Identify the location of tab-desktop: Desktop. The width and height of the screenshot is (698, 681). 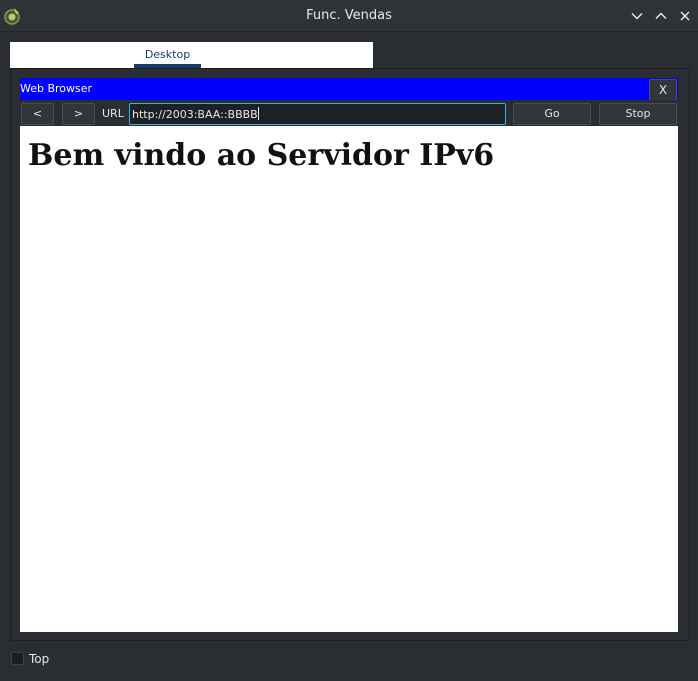
(167, 55).